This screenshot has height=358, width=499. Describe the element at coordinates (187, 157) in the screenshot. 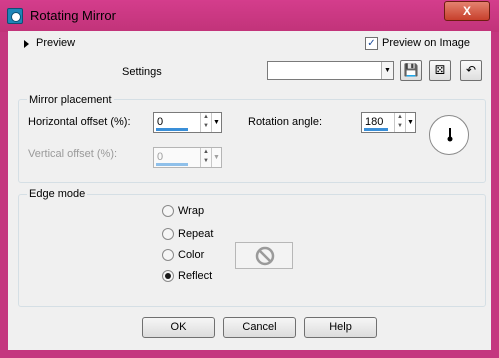

I see `vertical-offset-spinner: 0 ▲ ▼ ▼` at that location.